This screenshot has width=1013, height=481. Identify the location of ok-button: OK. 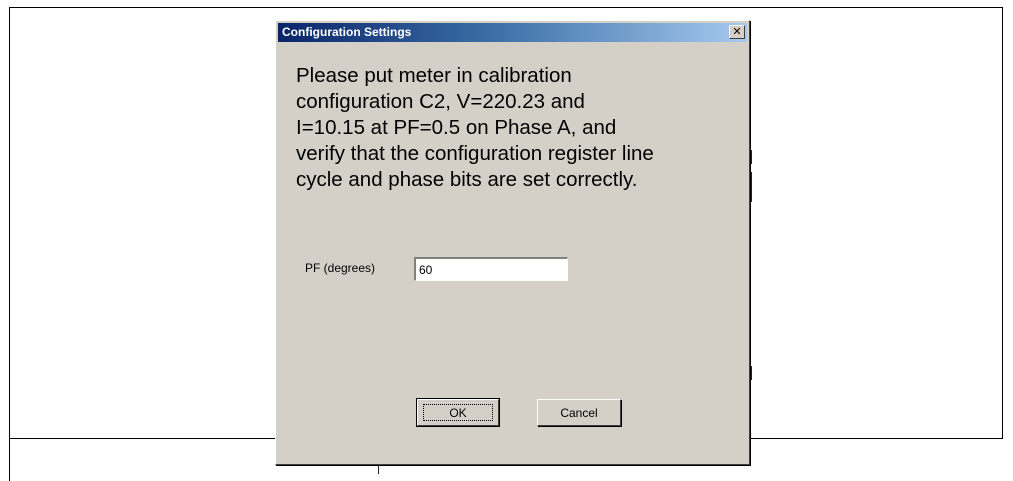
(458, 412).